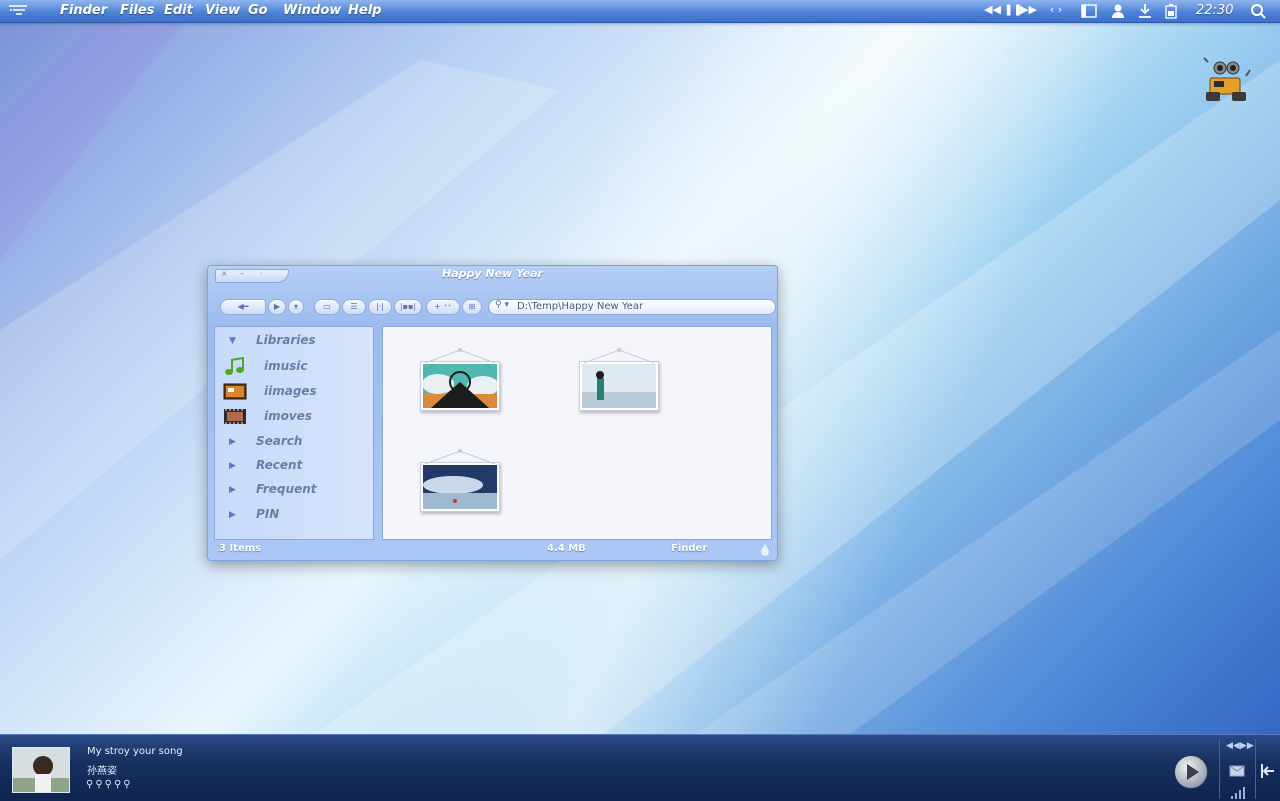 Image resolution: width=1280 pixels, height=801 pixels. Describe the element at coordinates (689, 548) in the screenshot. I see `status-app-name: Finder` at that location.